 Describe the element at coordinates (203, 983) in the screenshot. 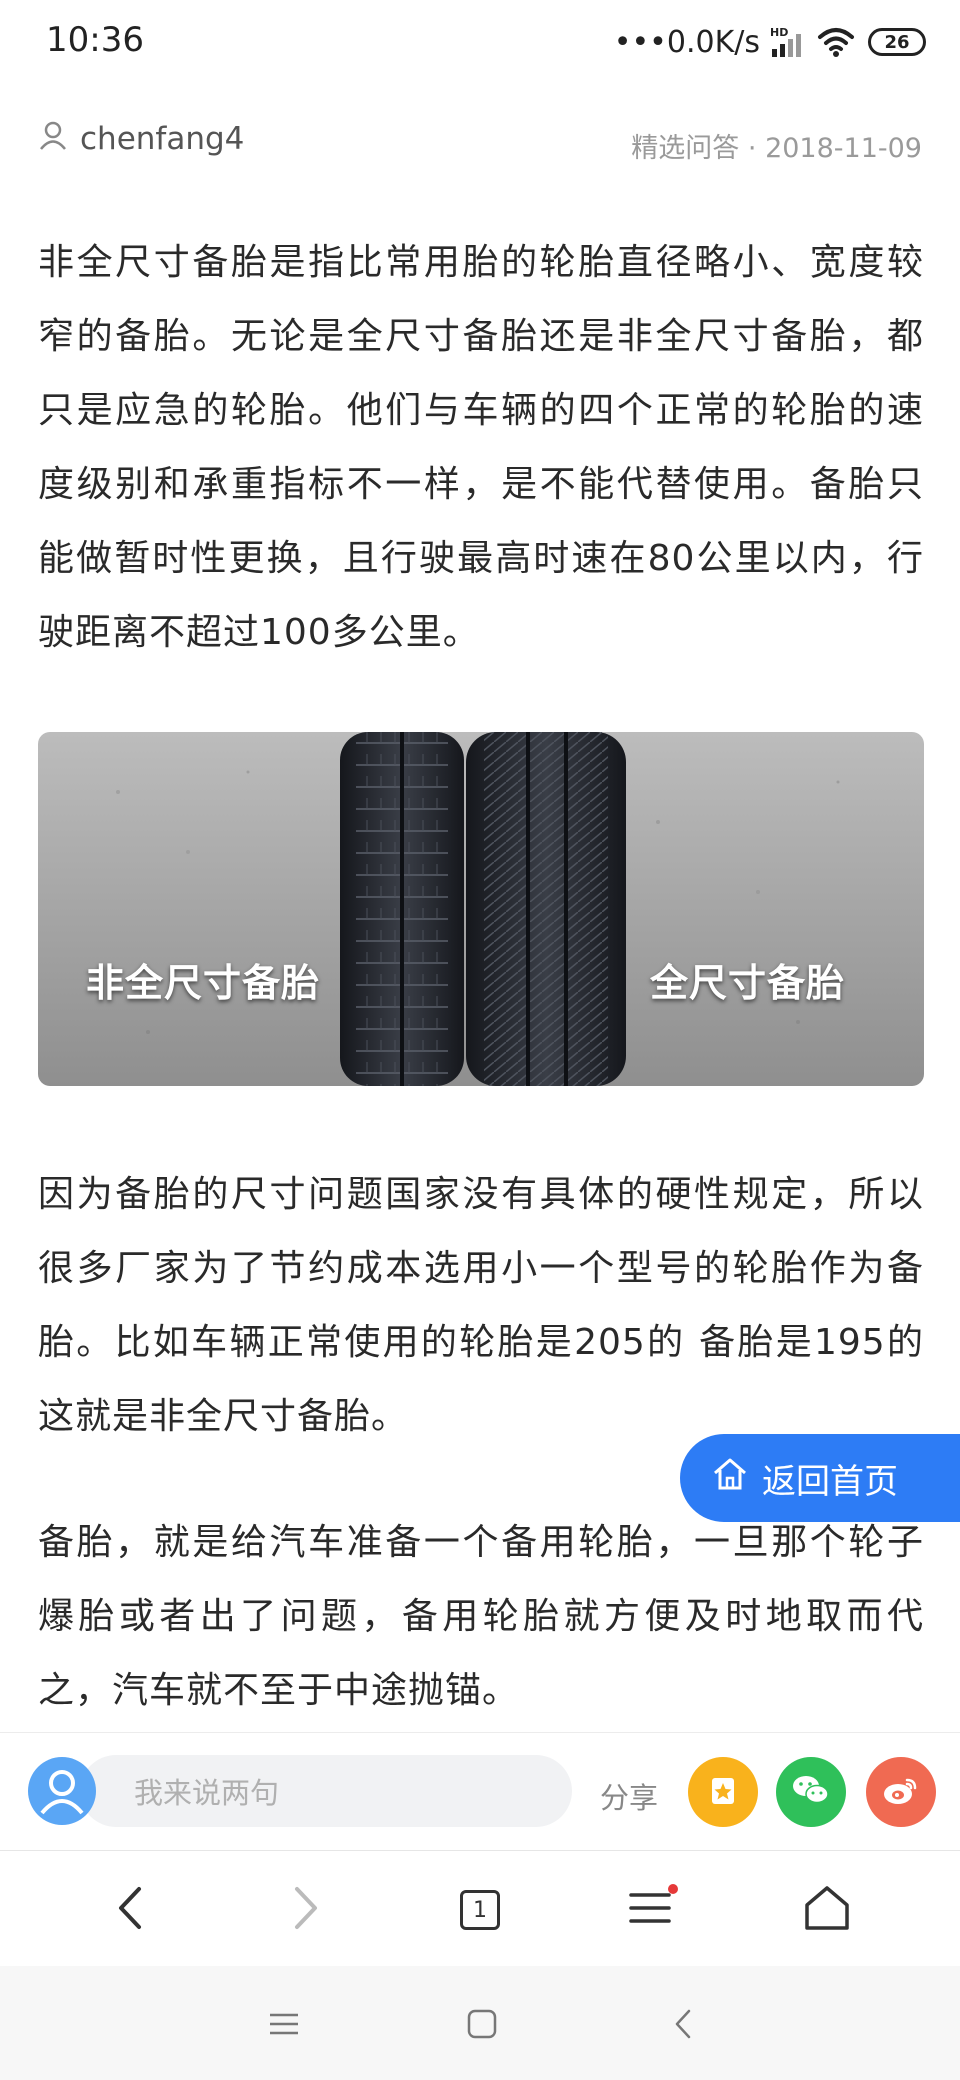

I see `image-label-non-full-size: 非全尺寸备胎` at that location.